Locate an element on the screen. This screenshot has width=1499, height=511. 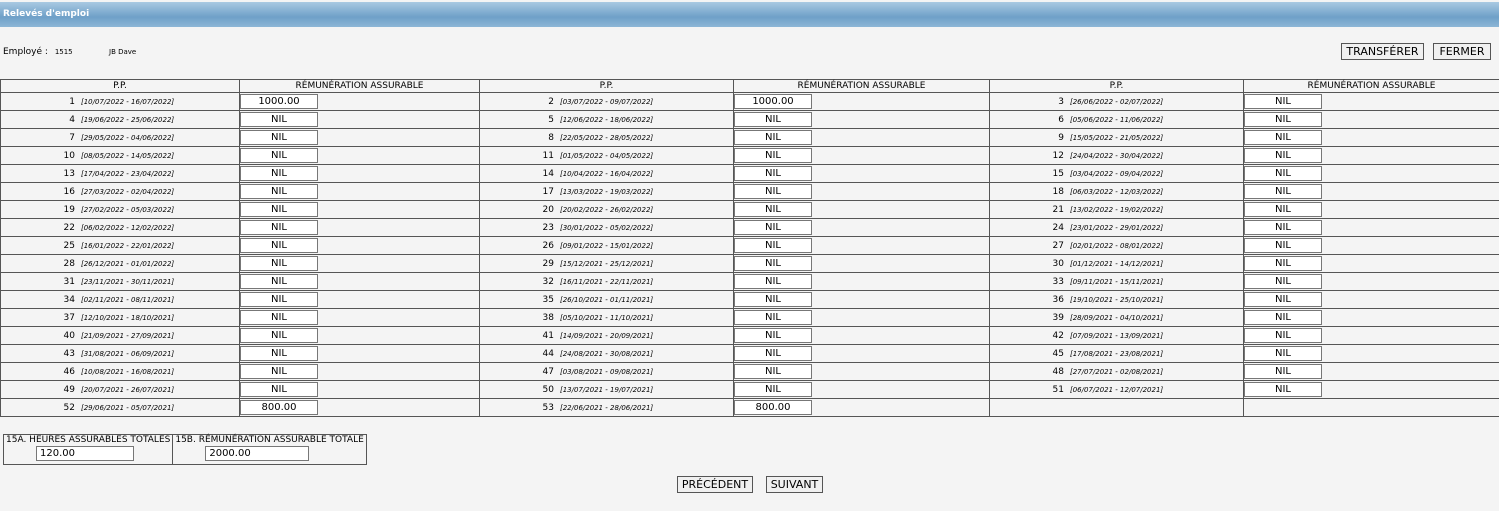
pay-period-number: 15 is located at coordinates (1058, 173).